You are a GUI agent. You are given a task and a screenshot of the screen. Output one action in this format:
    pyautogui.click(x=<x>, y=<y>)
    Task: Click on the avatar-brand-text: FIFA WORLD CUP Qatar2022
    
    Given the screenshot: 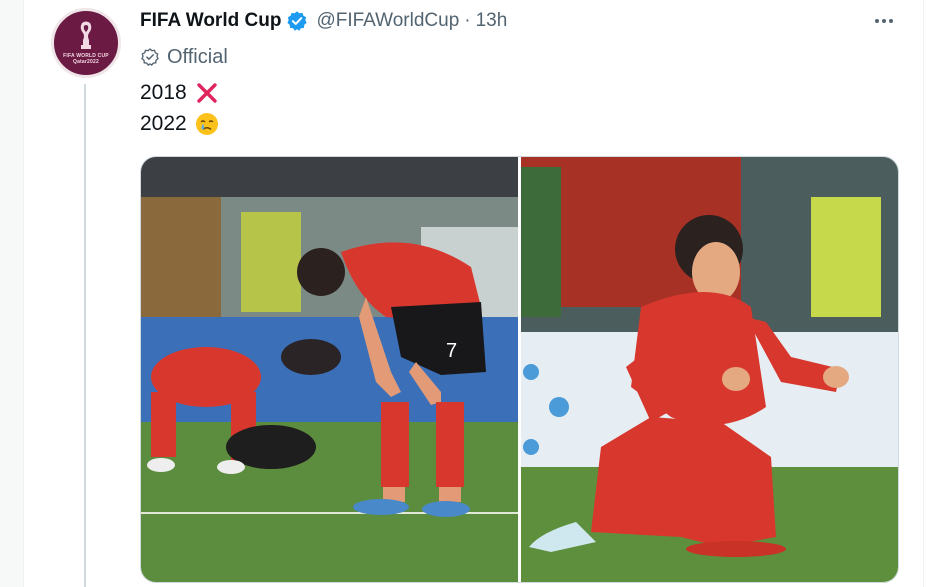 What is the action you would take?
    pyautogui.click(x=86, y=59)
    